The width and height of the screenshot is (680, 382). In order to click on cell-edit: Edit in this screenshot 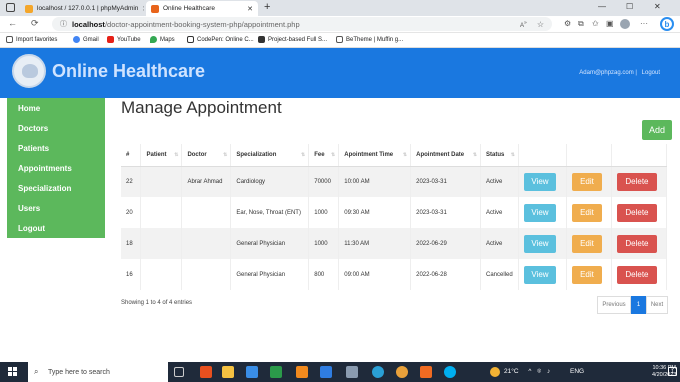, I will do `click(589, 243)`.